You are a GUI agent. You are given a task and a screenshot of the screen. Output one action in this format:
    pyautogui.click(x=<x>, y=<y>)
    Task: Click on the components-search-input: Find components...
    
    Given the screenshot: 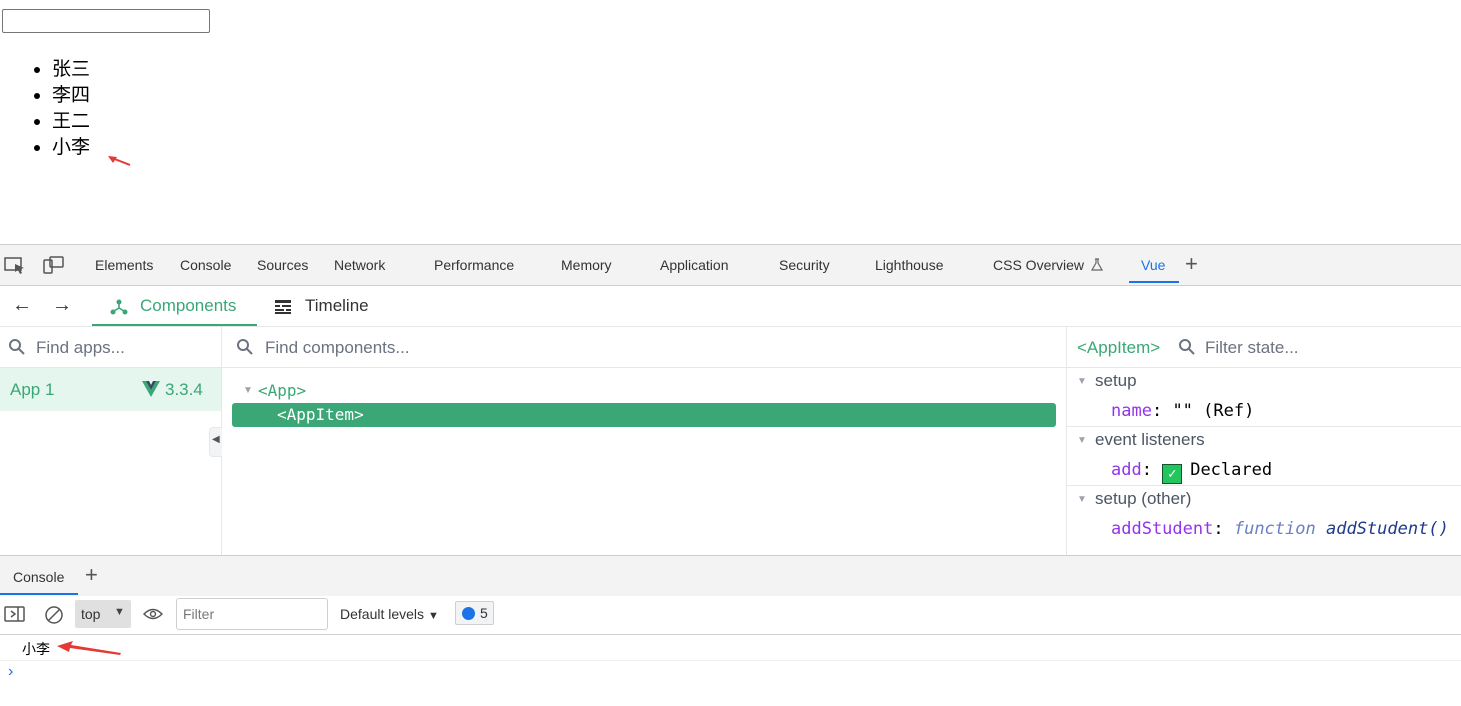 What is the action you would take?
    pyautogui.click(x=337, y=348)
    